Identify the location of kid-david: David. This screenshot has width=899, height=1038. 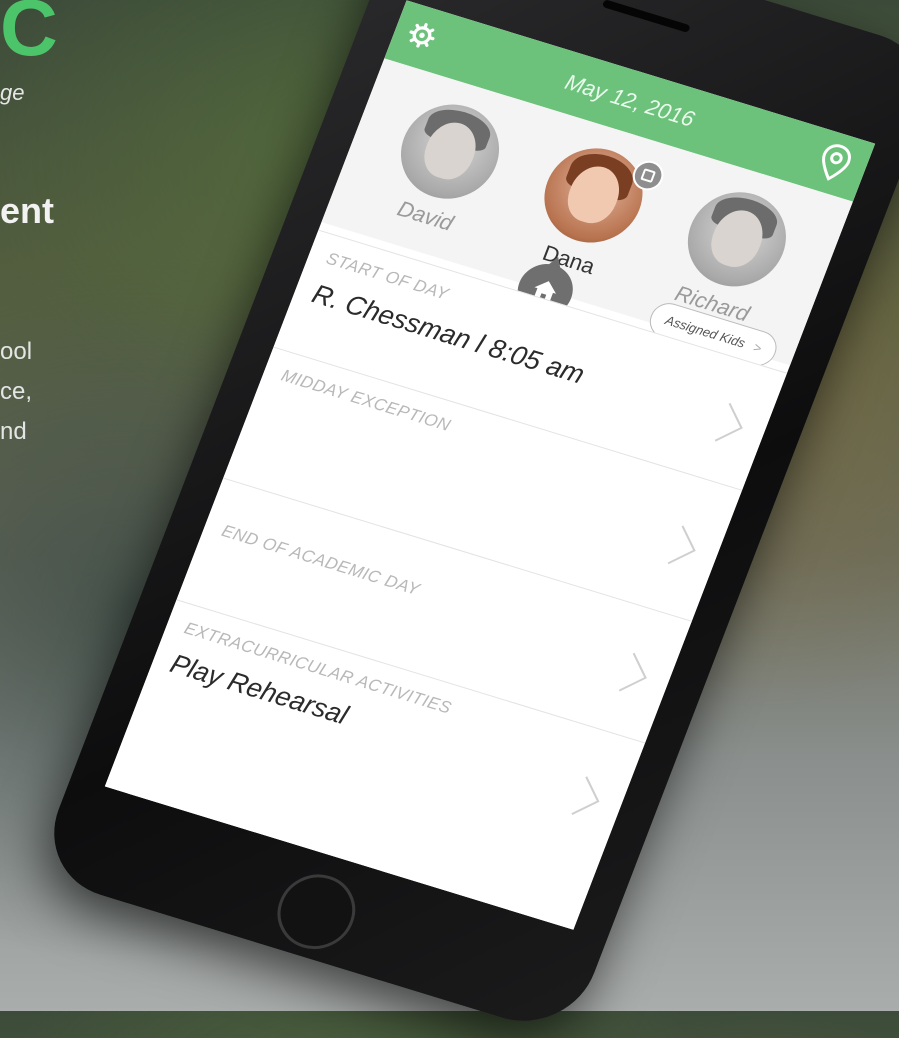
(444, 168).